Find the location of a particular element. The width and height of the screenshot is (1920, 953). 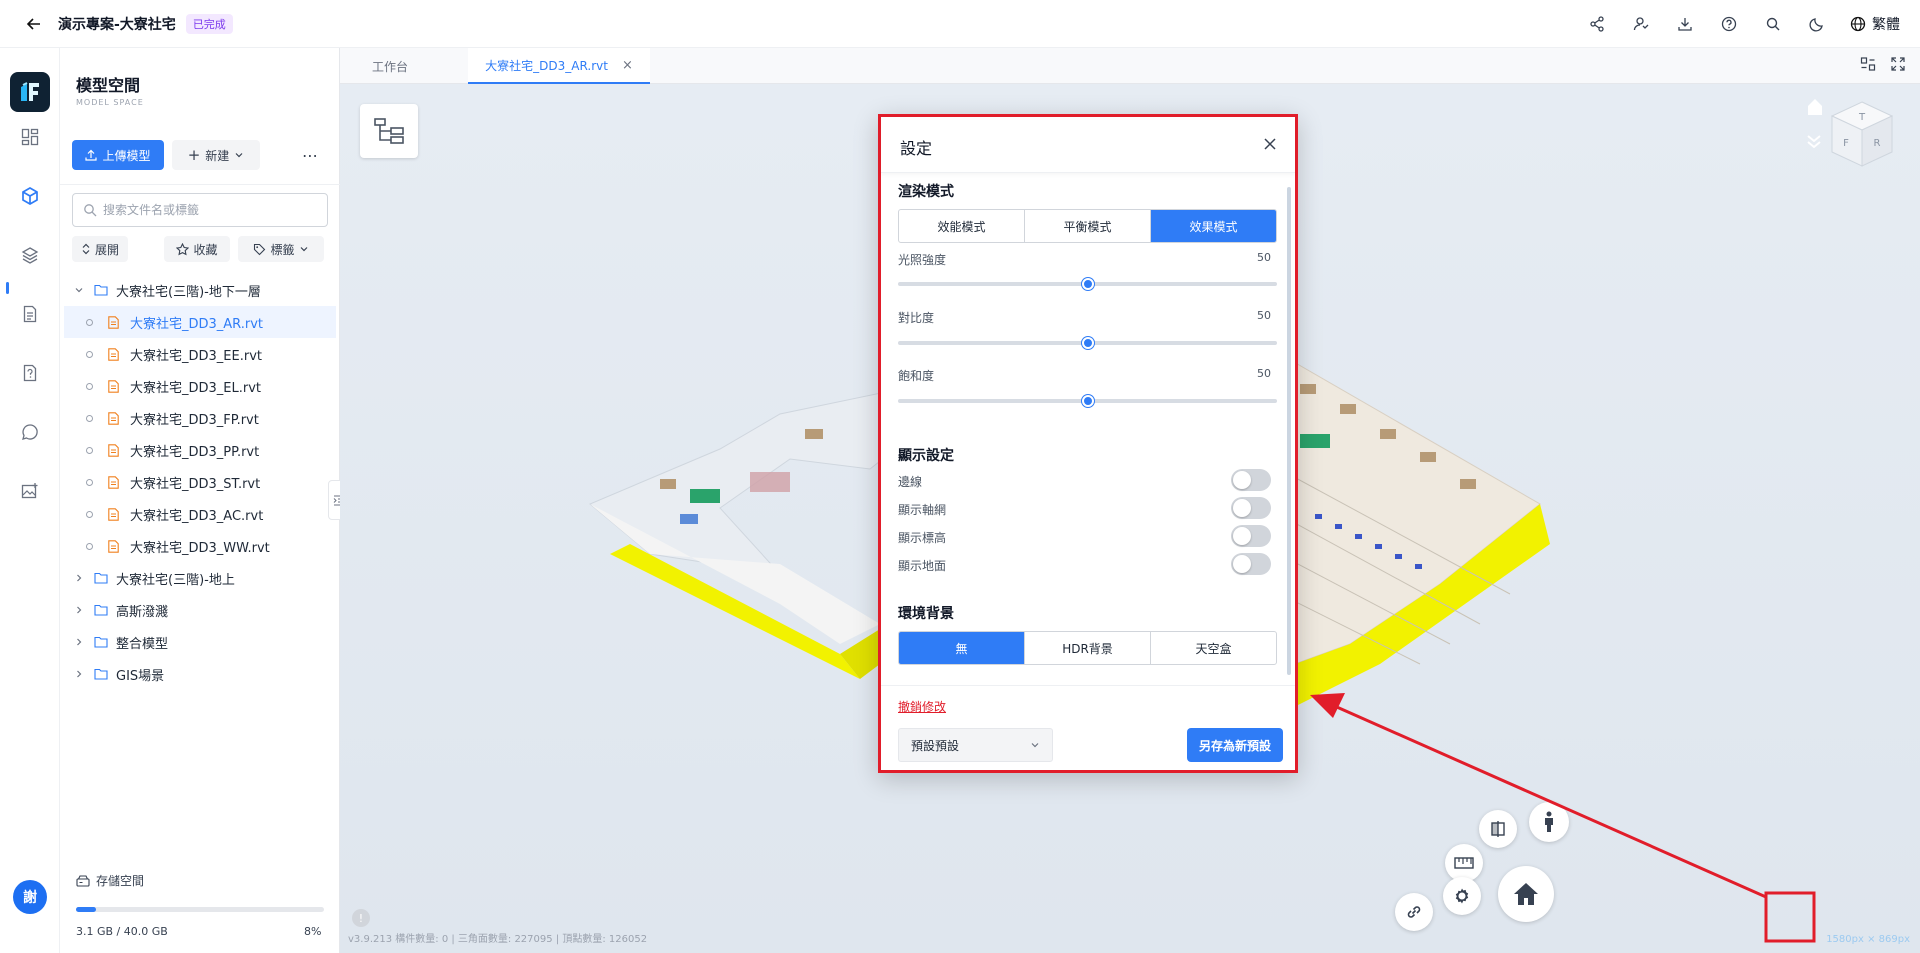

dark-mode-icon is located at coordinates (1817, 24).